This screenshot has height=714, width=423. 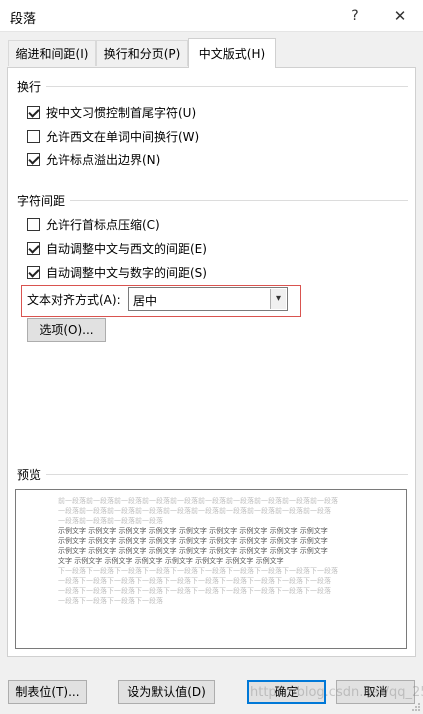 What do you see at coordinates (29, 475) in the screenshot?
I see `preview-heading: 预览` at bounding box center [29, 475].